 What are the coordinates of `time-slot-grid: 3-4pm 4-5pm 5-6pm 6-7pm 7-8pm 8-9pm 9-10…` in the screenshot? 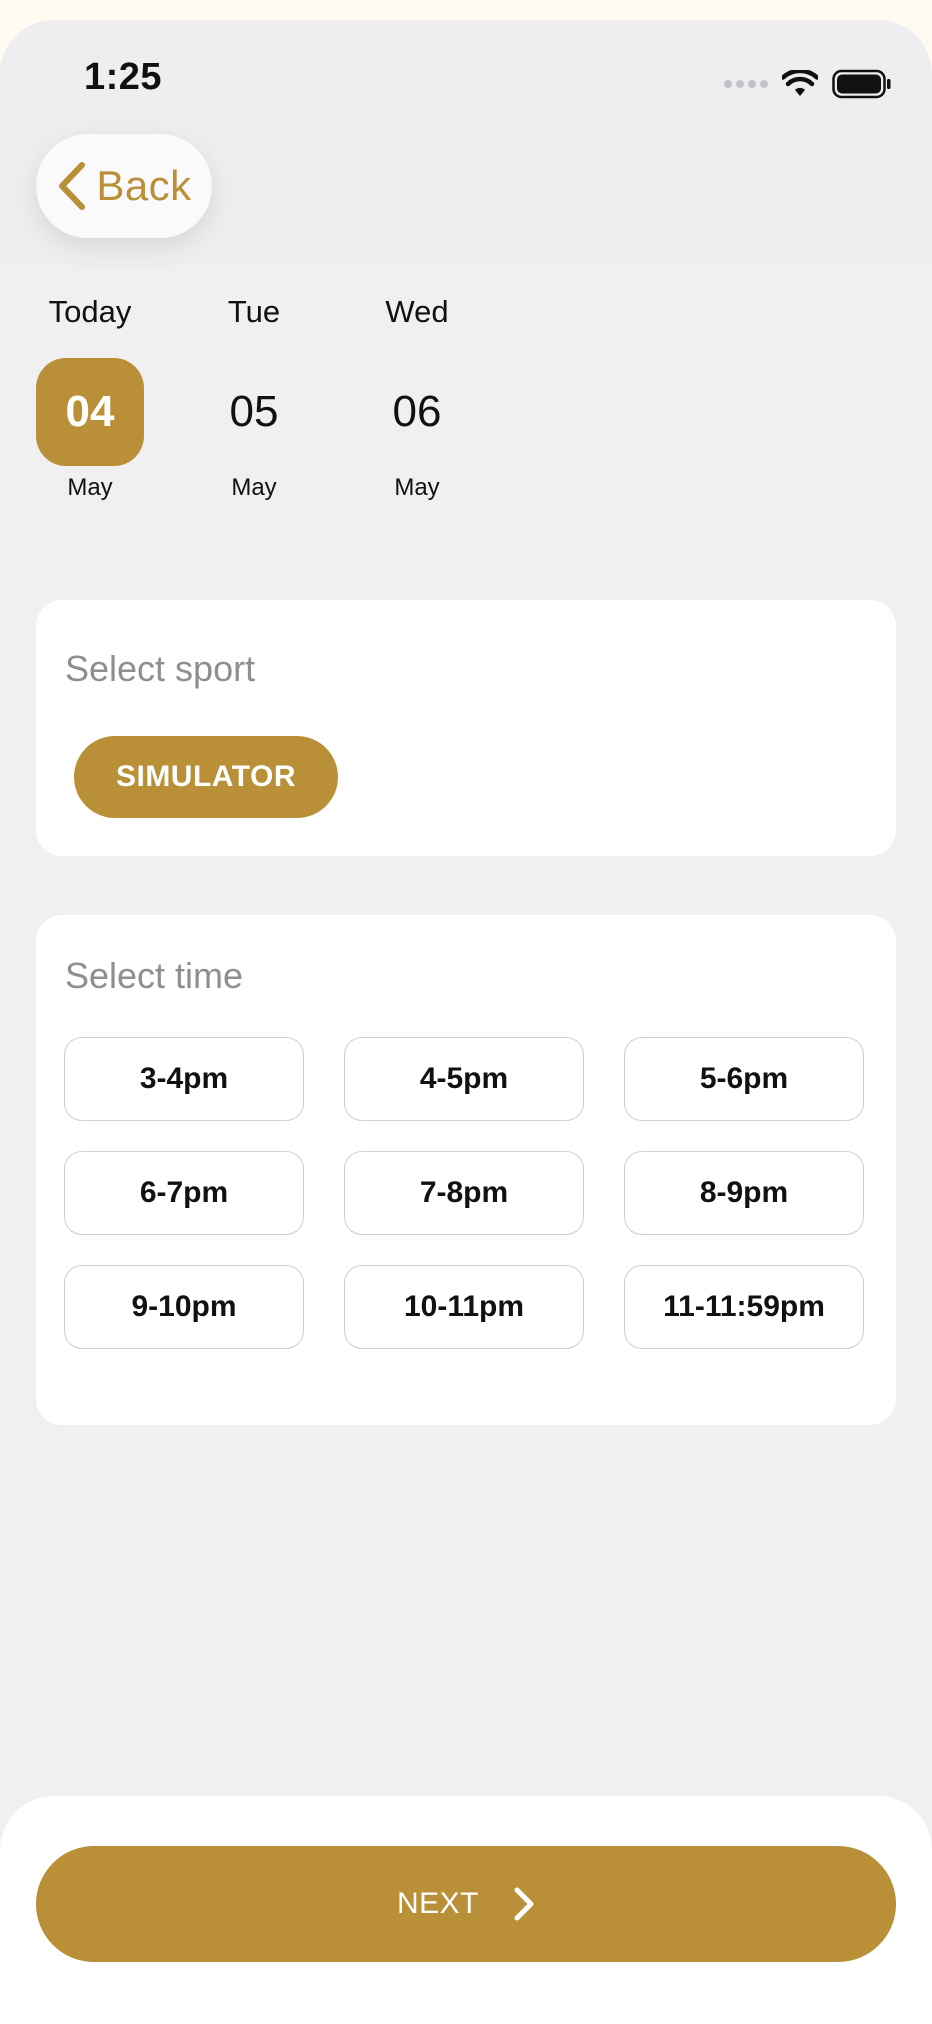 It's located at (466, 1193).